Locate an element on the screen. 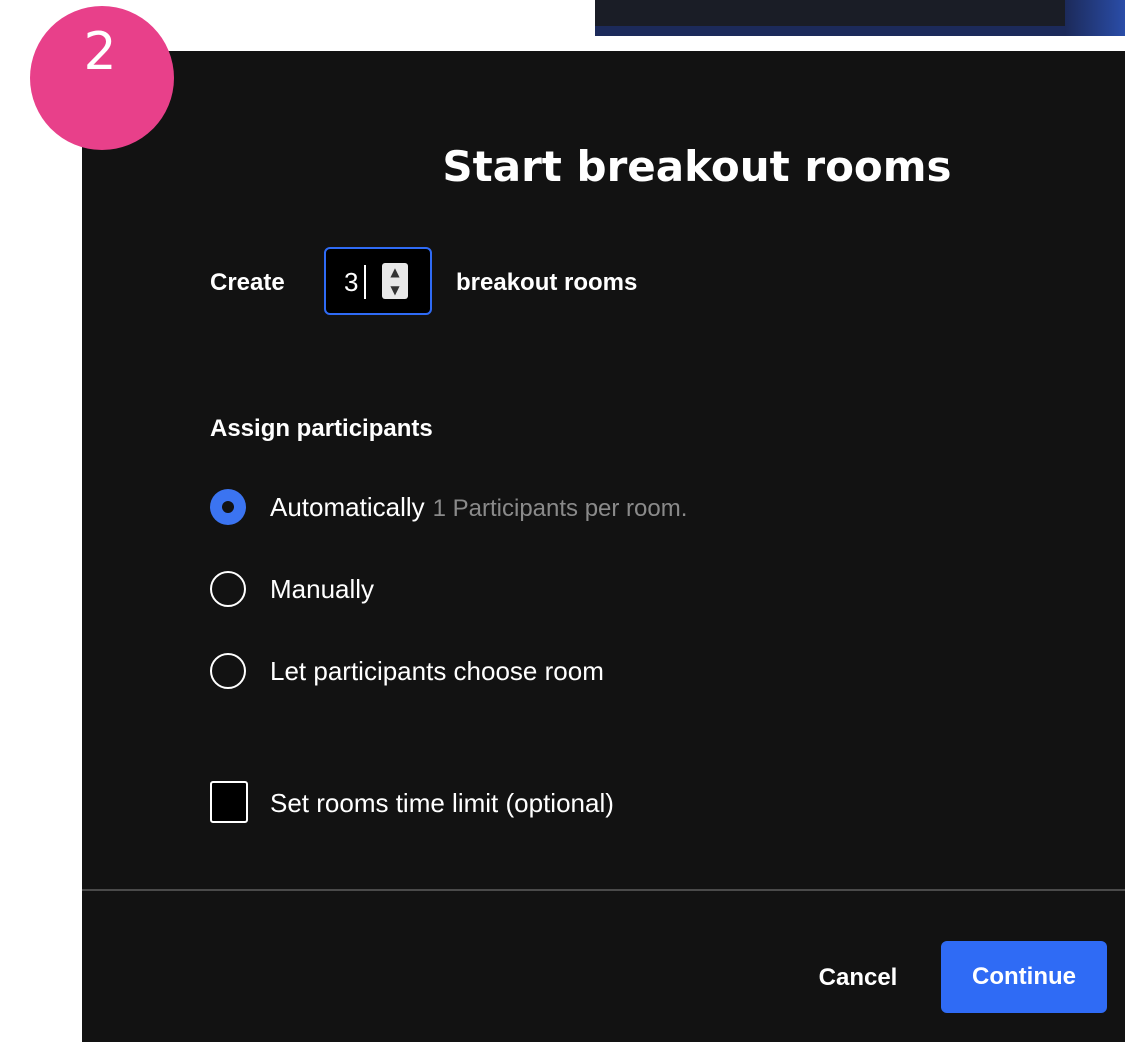  spinner-down-icon: ▼ is located at coordinates (395, 290).